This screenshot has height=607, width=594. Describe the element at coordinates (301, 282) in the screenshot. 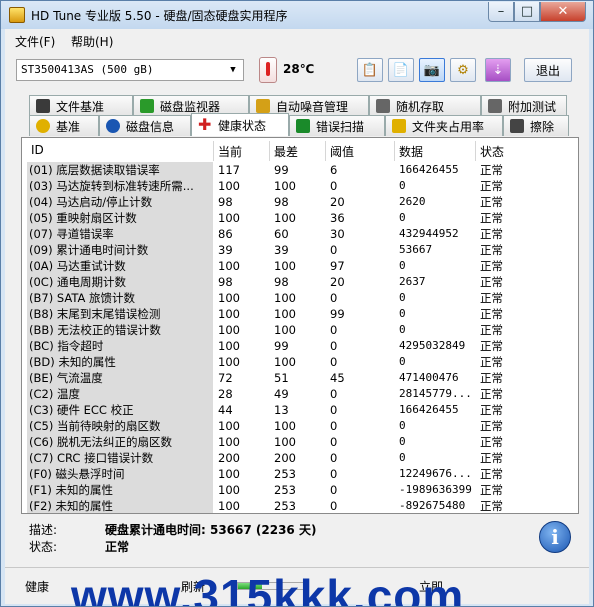

I see `table-row: (0C) 通电周期计数 98 98 20 2637 正常` at that location.